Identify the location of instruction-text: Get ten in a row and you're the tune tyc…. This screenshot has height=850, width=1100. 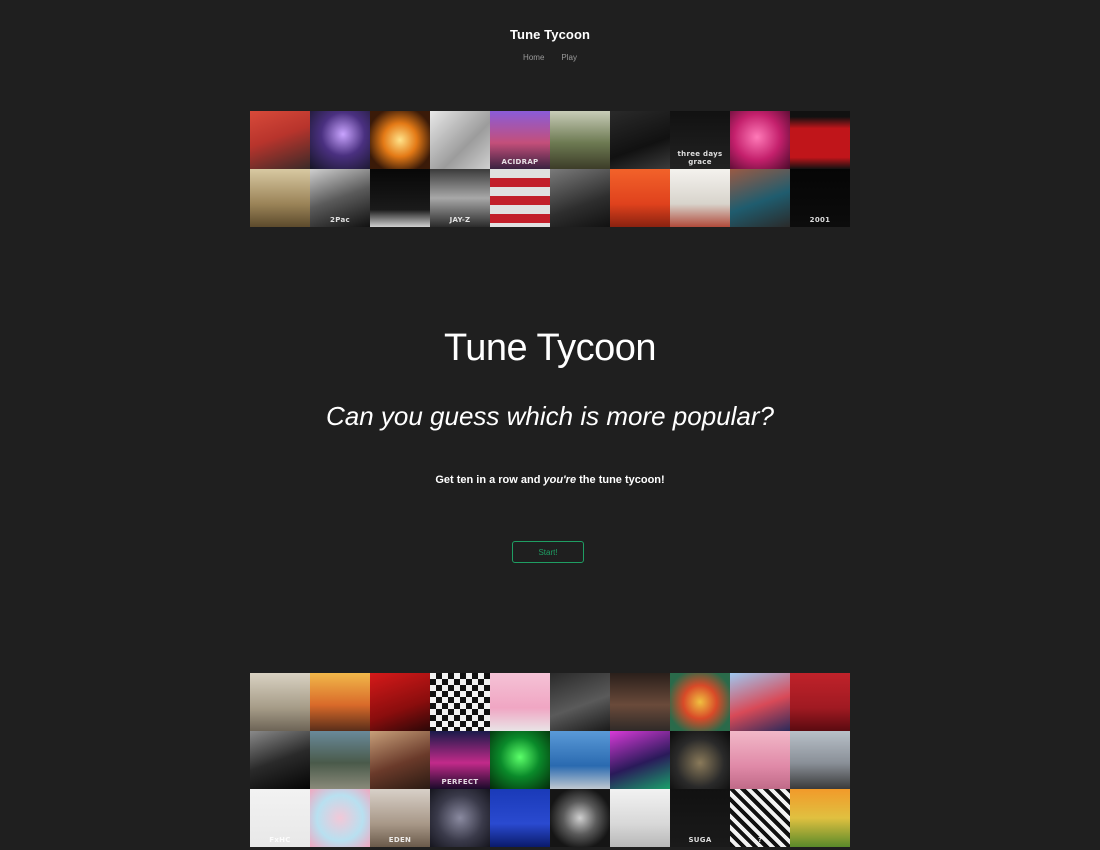
(550, 480).